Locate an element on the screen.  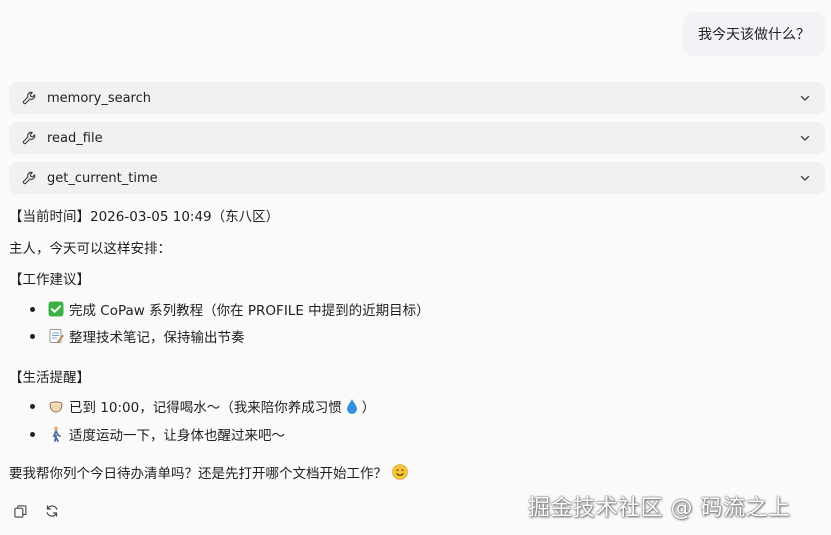
current-time-line: 【当前时间】2026-03-05 10:49（东八区） is located at coordinates (144, 217).